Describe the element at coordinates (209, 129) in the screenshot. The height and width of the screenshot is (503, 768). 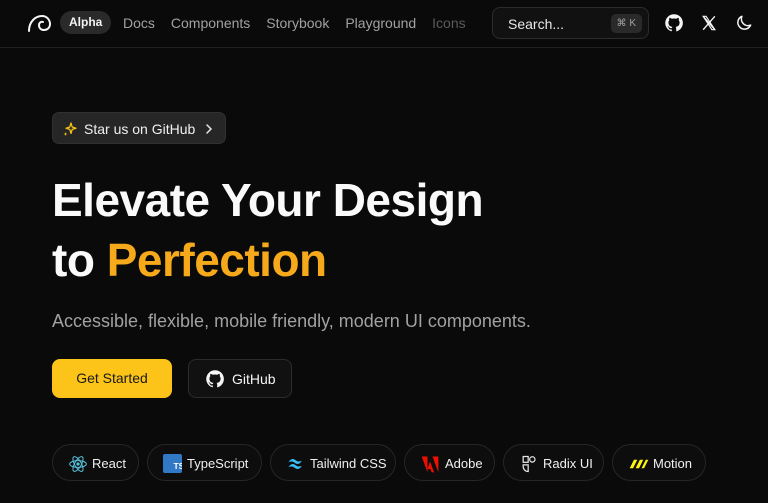
I see `chevron-right-icon` at that location.